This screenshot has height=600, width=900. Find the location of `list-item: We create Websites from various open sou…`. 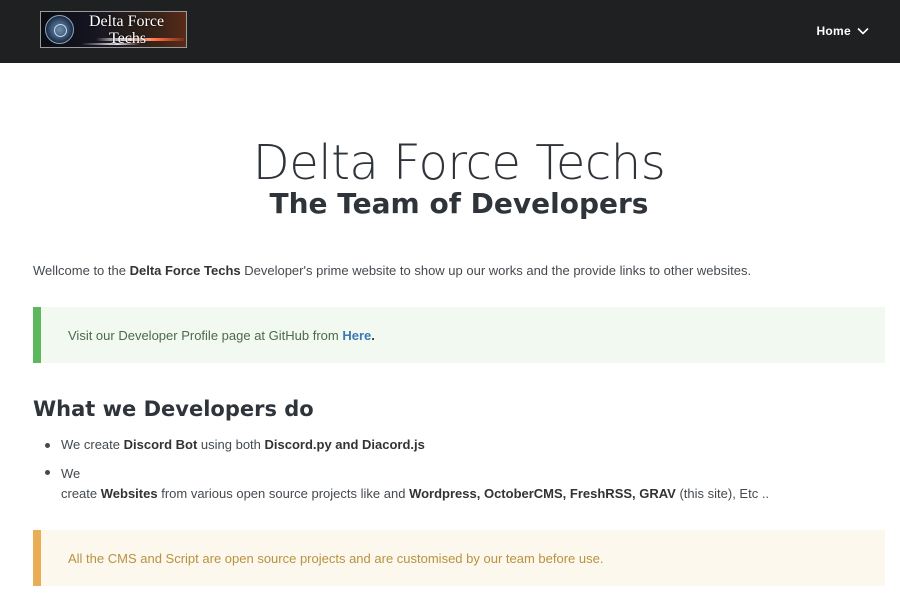

list-item: We create Websites from various open sou… is located at coordinates (459, 484).